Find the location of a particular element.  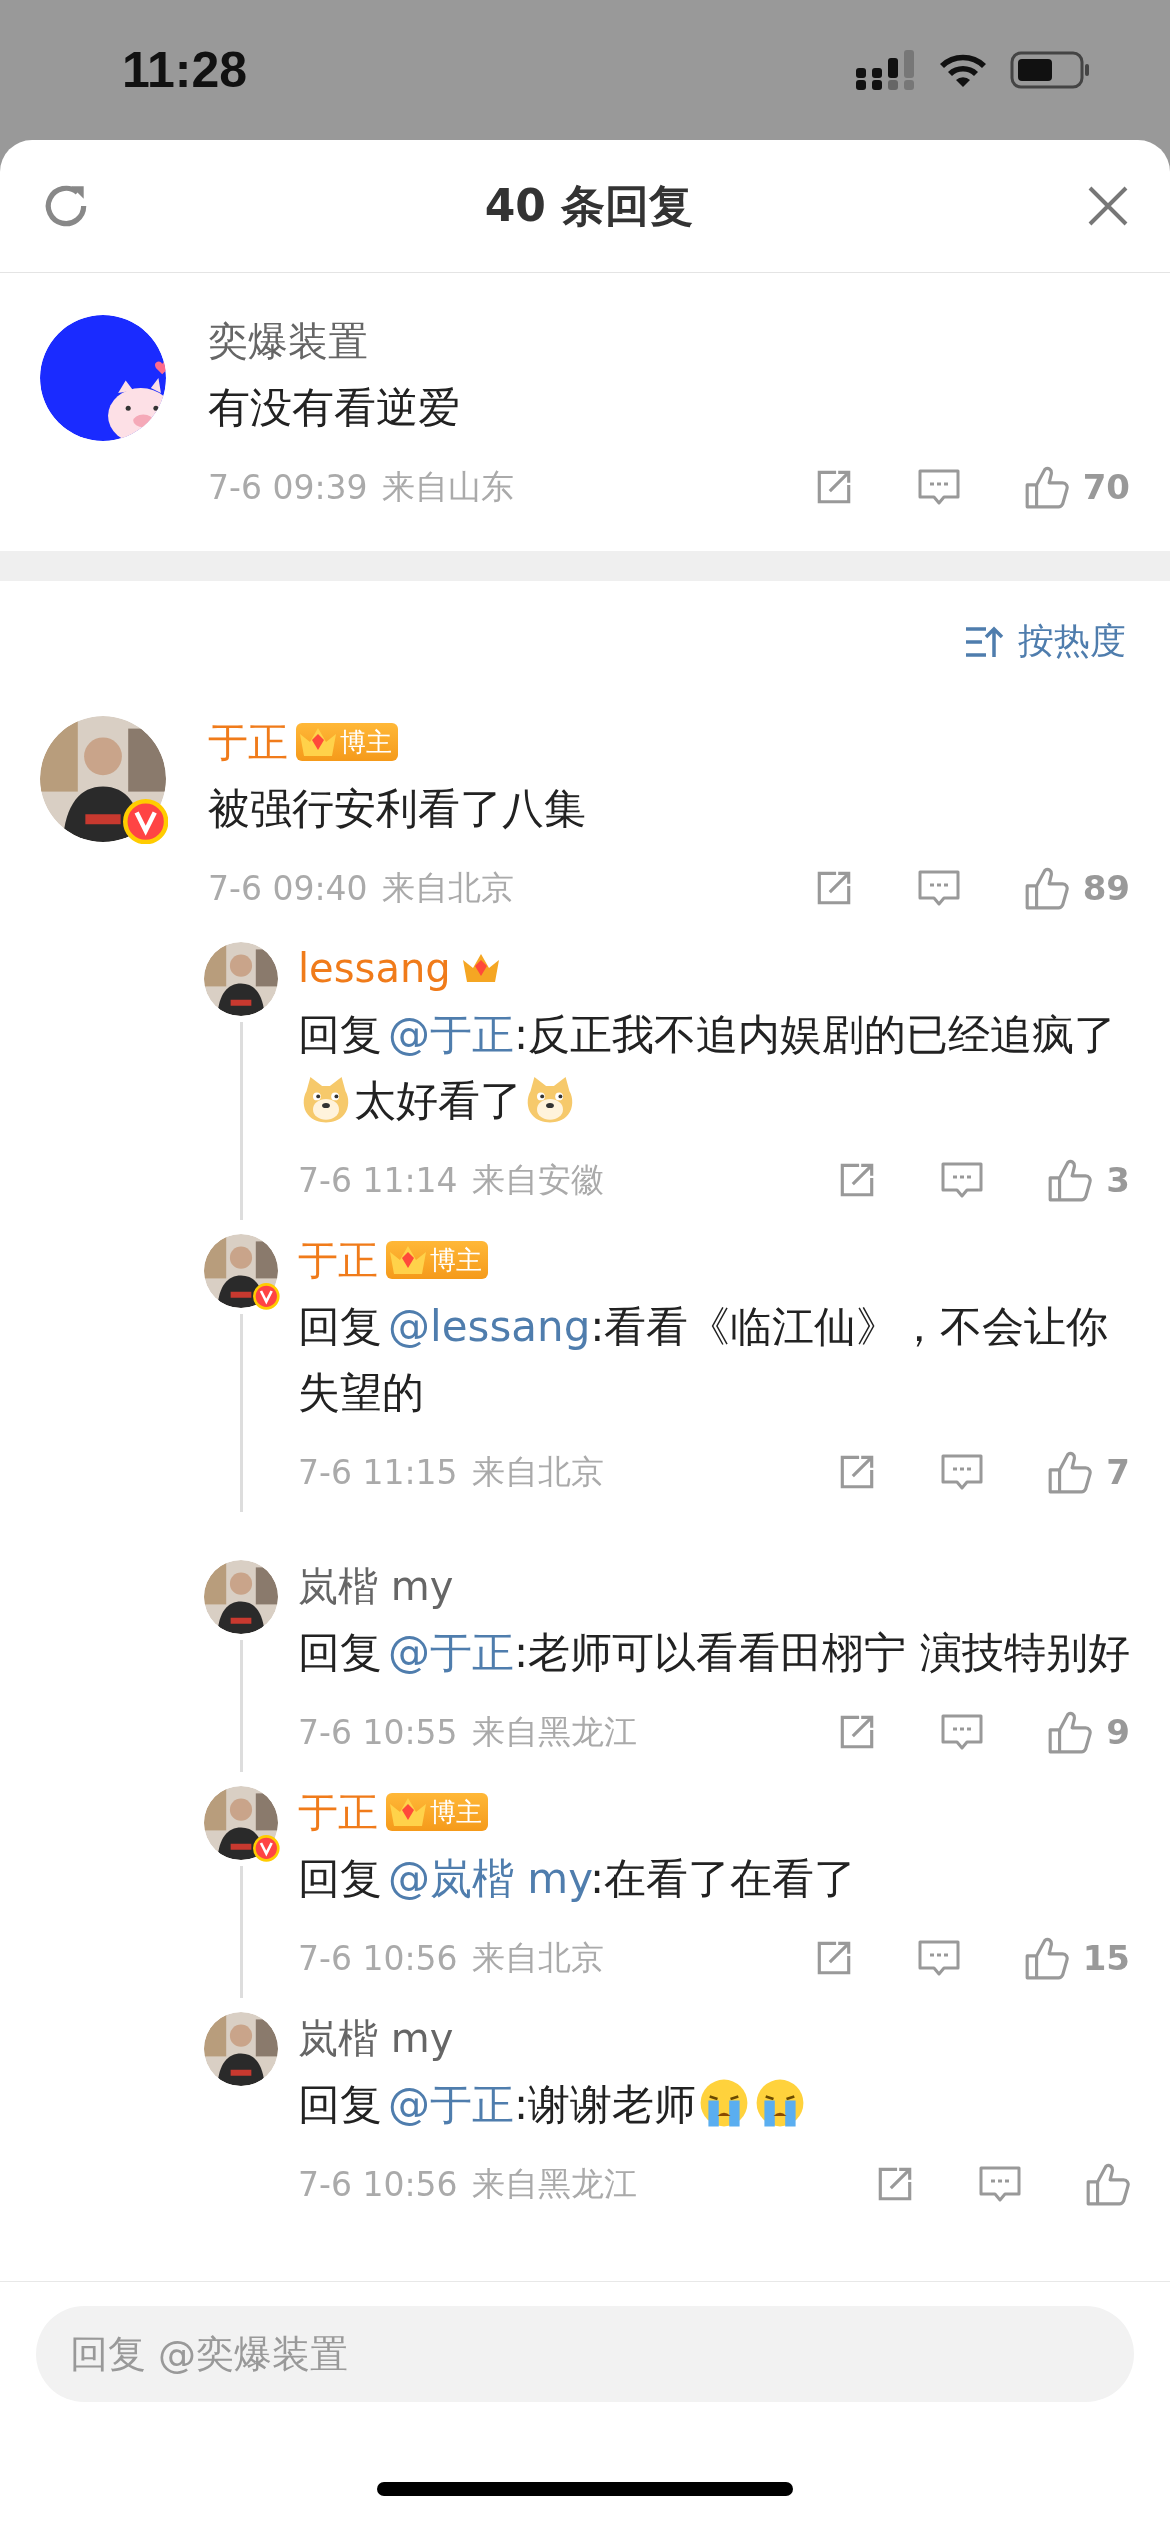

comment-time: 7-6 10:55 is located at coordinates (378, 1732).